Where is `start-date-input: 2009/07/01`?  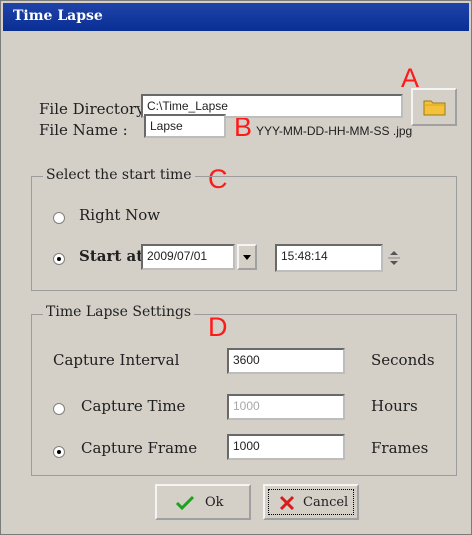 start-date-input: 2009/07/01 is located at coordinates (188, 257).